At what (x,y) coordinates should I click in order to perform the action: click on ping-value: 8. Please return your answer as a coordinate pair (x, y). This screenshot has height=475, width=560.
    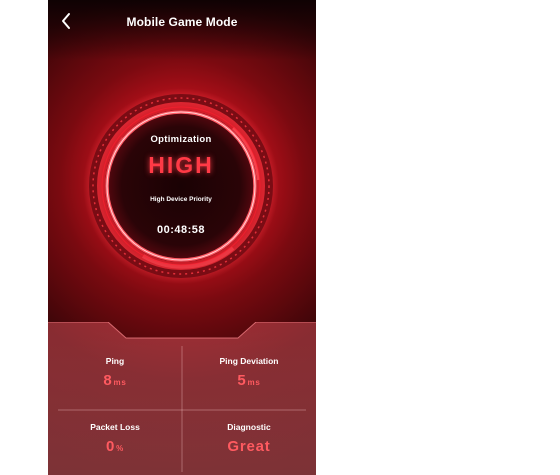
    Looking at the image, I should click on (108, 380).